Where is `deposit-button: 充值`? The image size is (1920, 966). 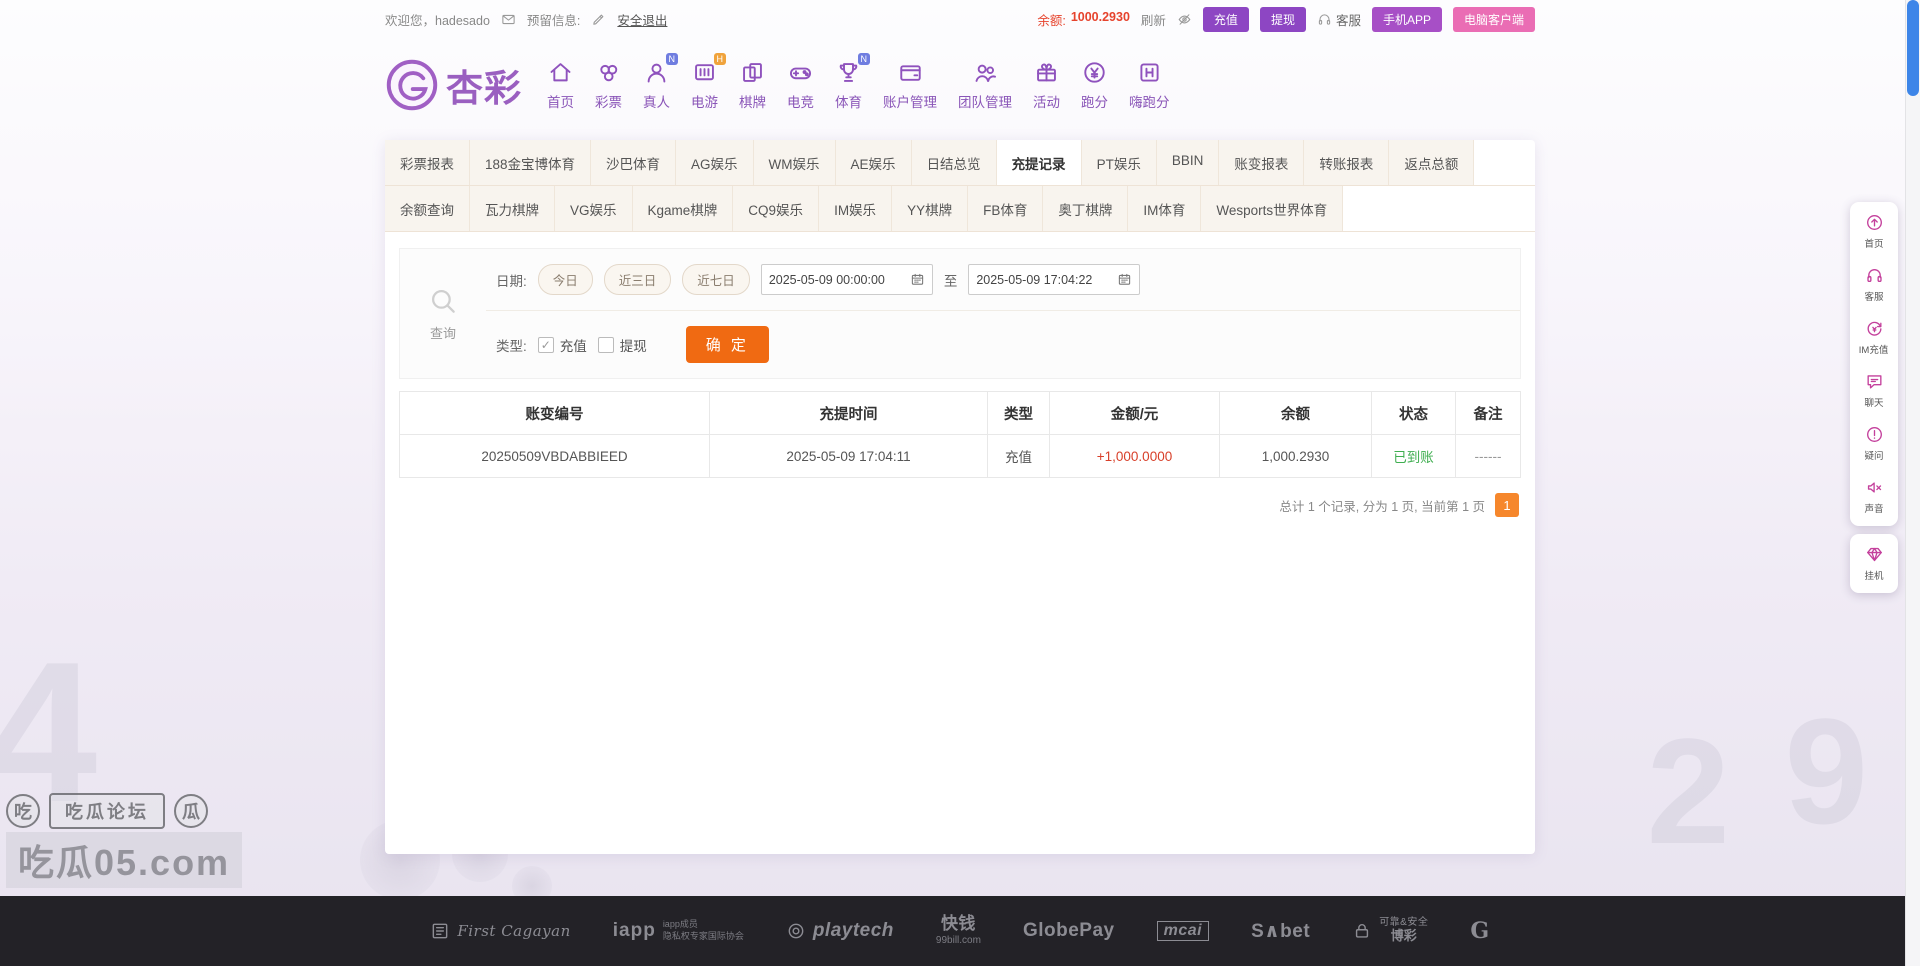
deposit-button: 充值 is located at coordinates (1225, 19).